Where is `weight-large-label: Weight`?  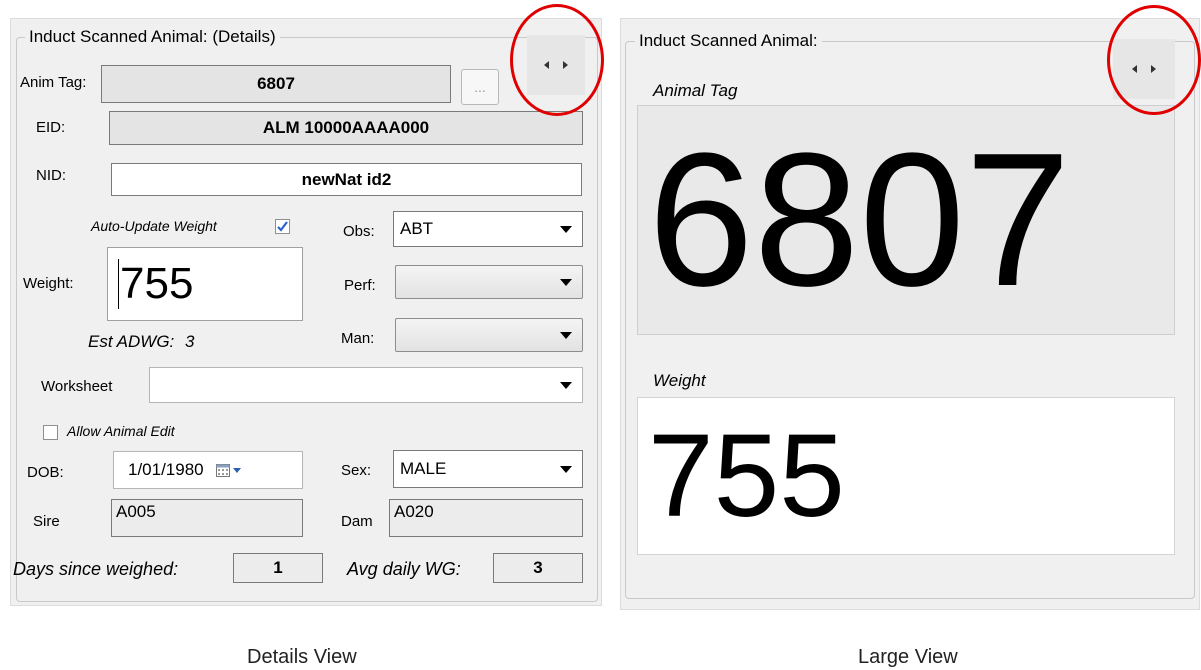
weight-large-label: Weight is located at coordinates (679, 380).